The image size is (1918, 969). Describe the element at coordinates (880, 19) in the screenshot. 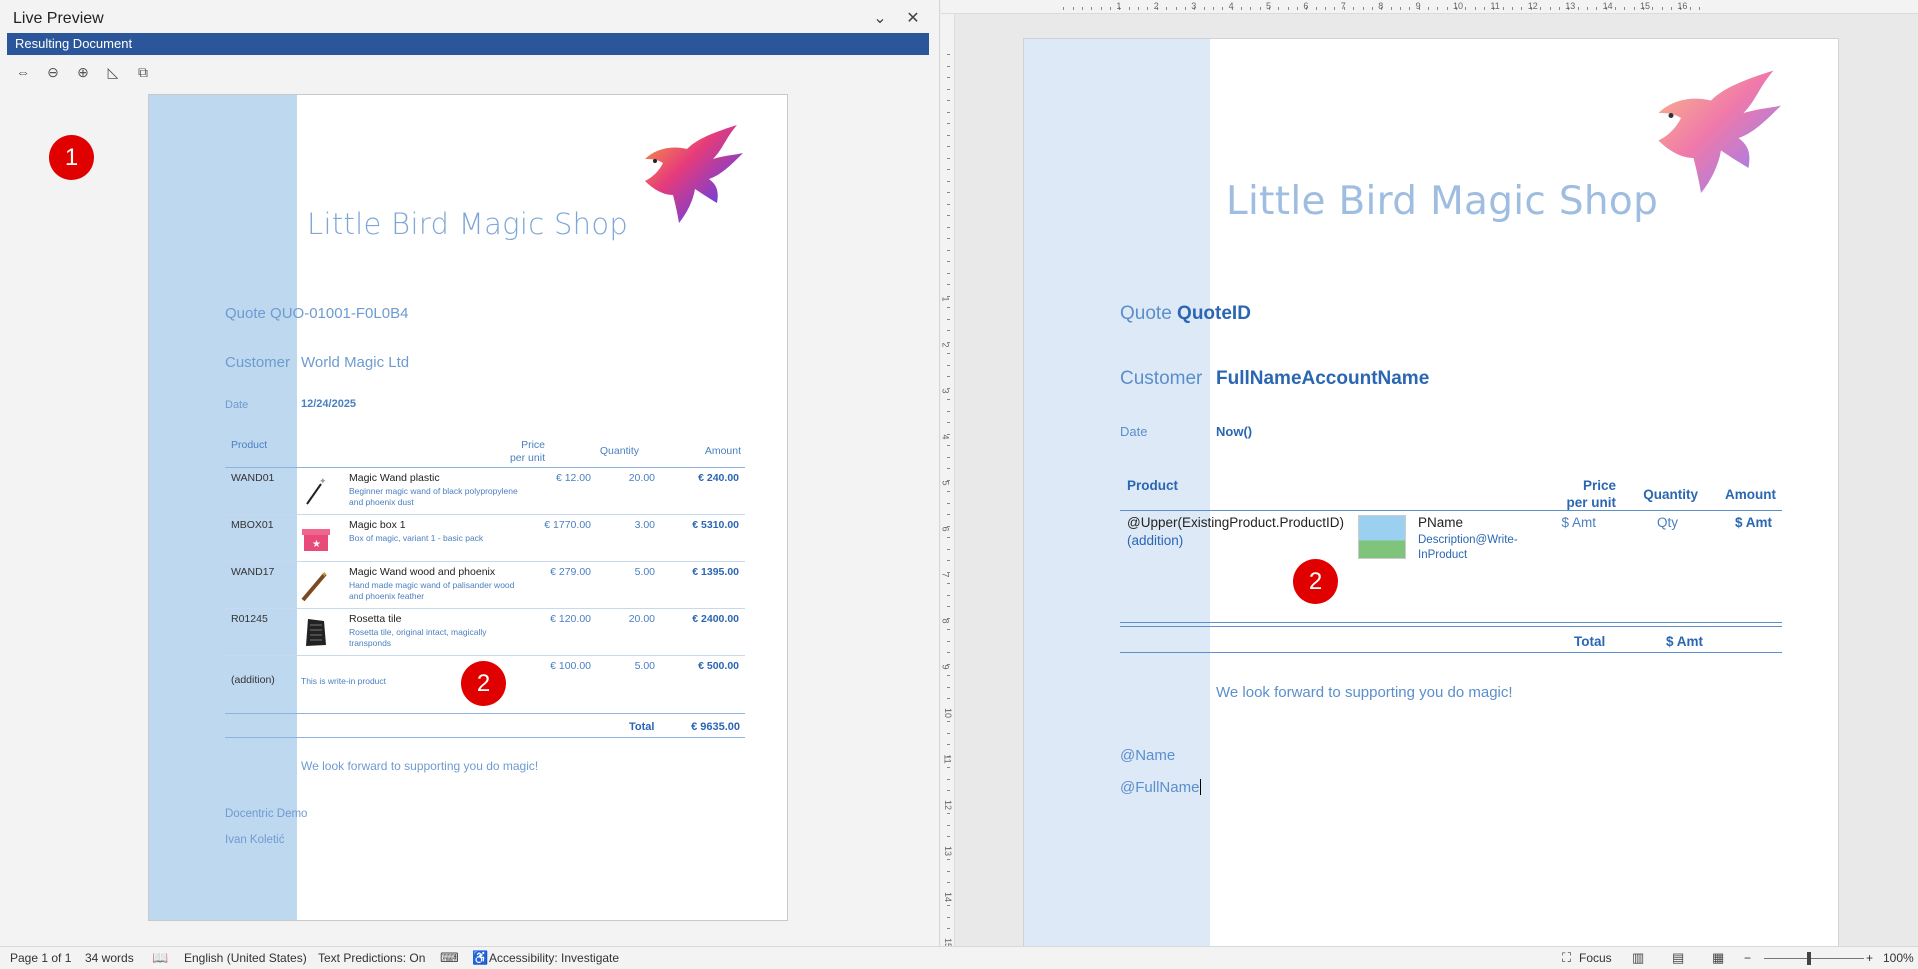

I see `chevron-down-icon: ⌄` at that location.